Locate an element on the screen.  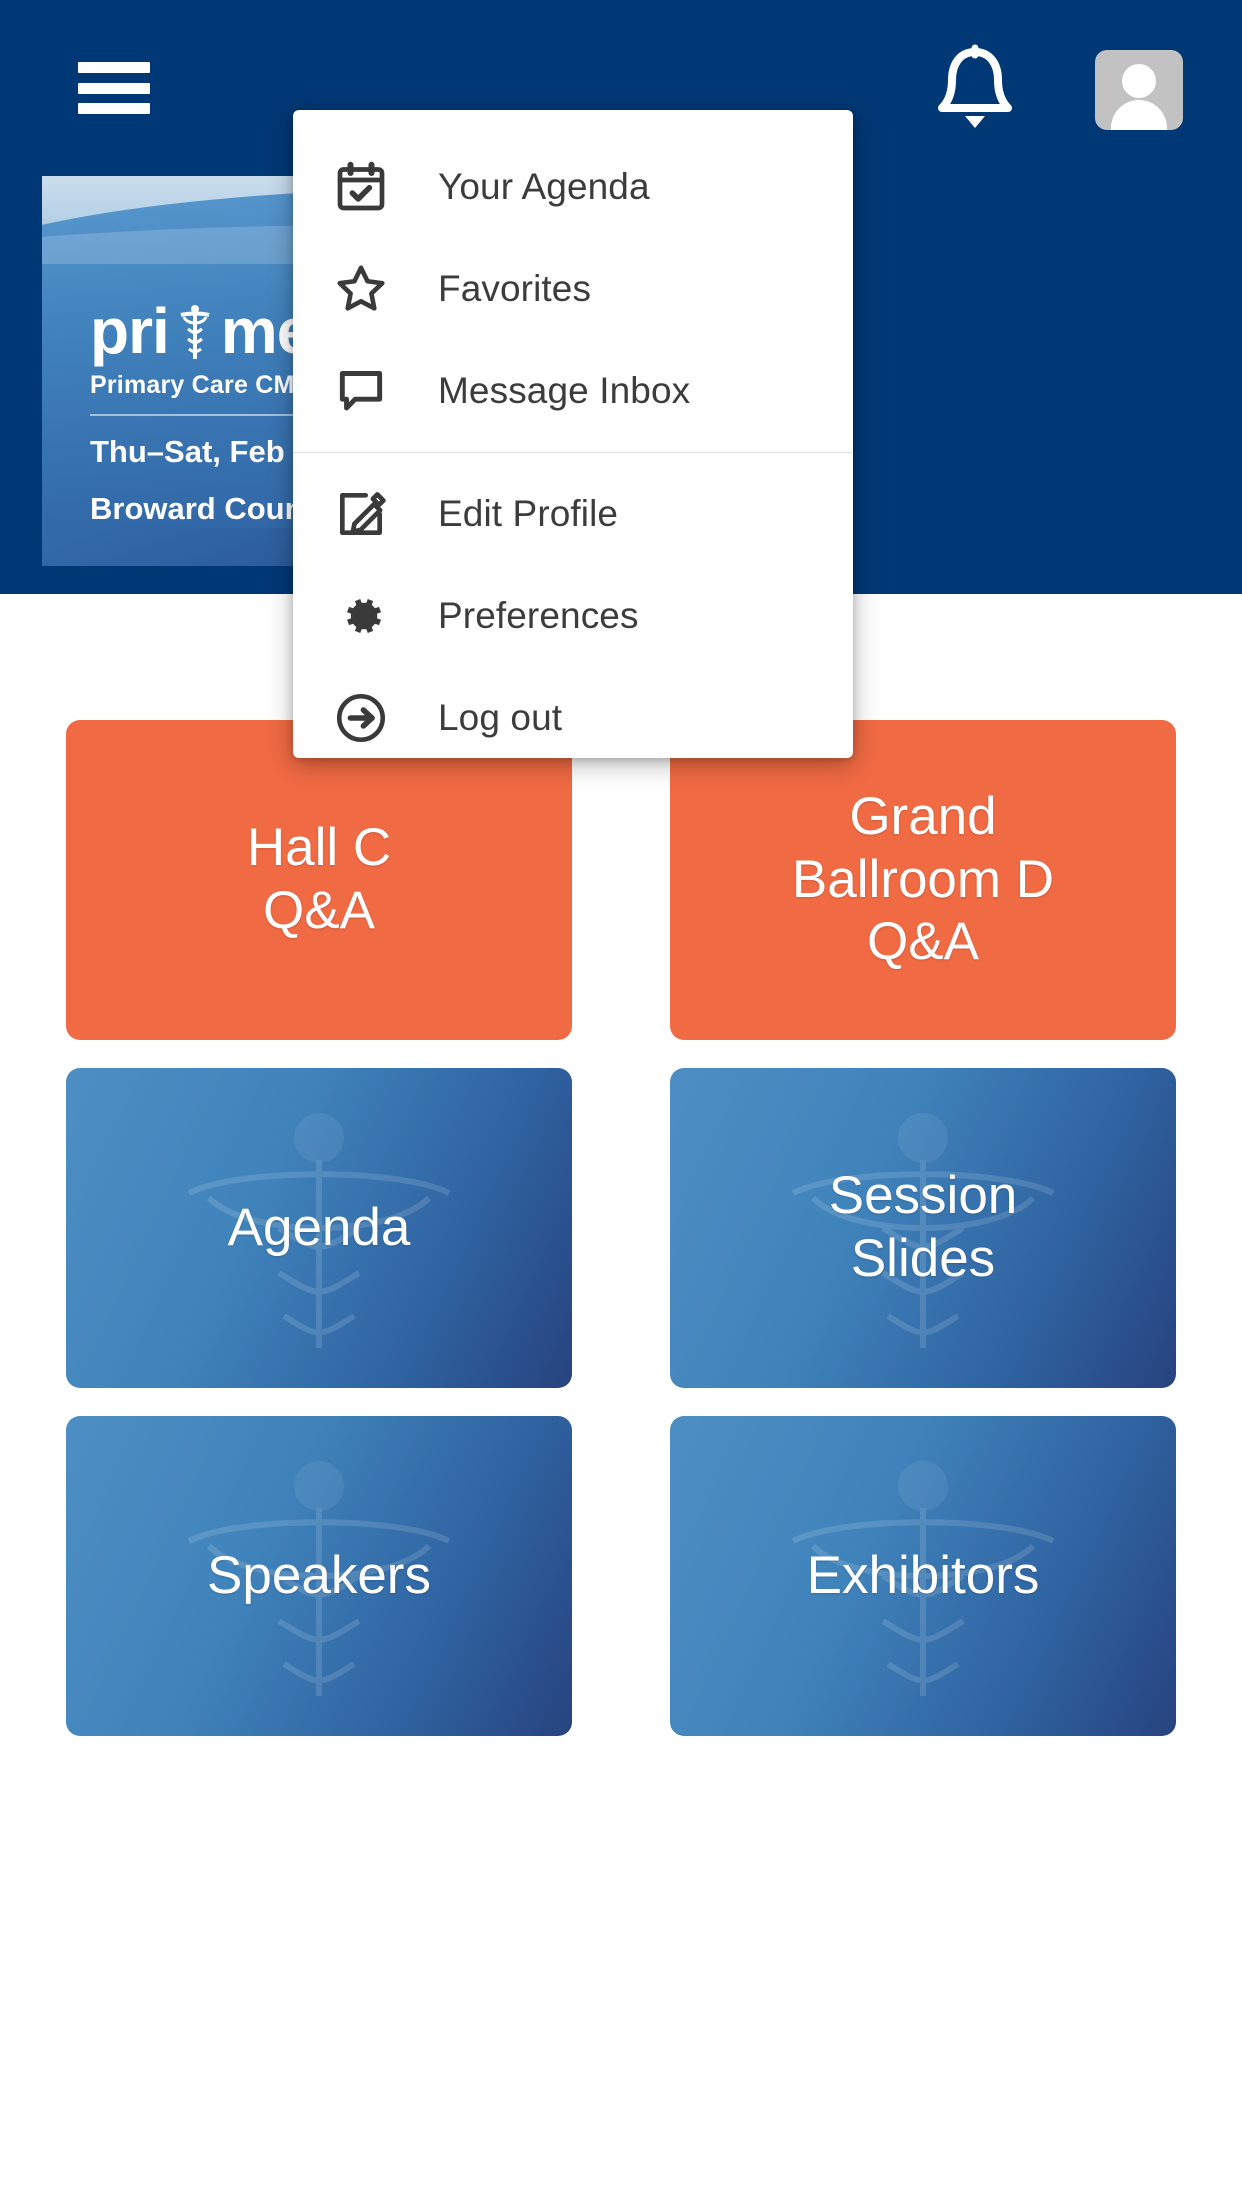
logout-arrow-circle-icon is located at coordinates (361, 718).